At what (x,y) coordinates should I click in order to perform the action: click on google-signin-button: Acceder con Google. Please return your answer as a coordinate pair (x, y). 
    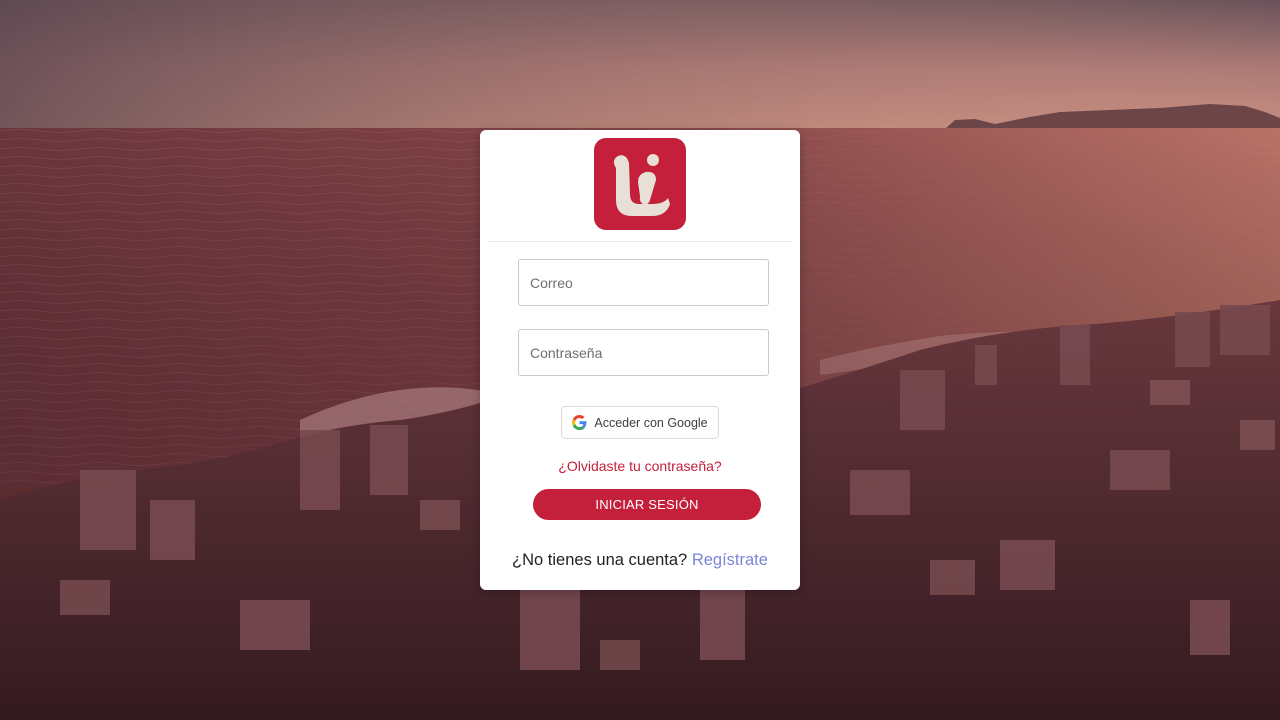
    Looking at the image, I should click on (640, 422).